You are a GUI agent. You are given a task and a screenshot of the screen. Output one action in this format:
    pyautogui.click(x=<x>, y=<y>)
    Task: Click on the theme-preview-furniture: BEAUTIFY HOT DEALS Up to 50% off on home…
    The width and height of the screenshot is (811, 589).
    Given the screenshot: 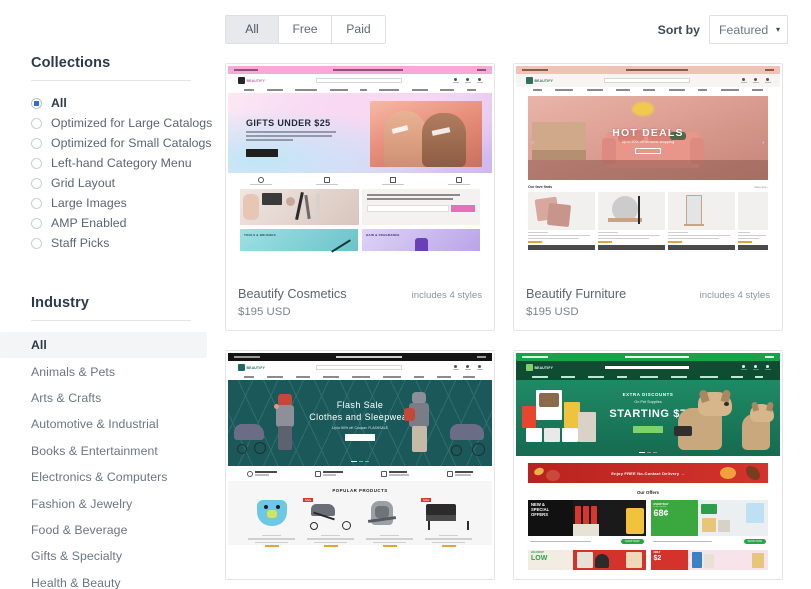 What is the action you would take?
    pyautogui.click(x=648, y=171)
    